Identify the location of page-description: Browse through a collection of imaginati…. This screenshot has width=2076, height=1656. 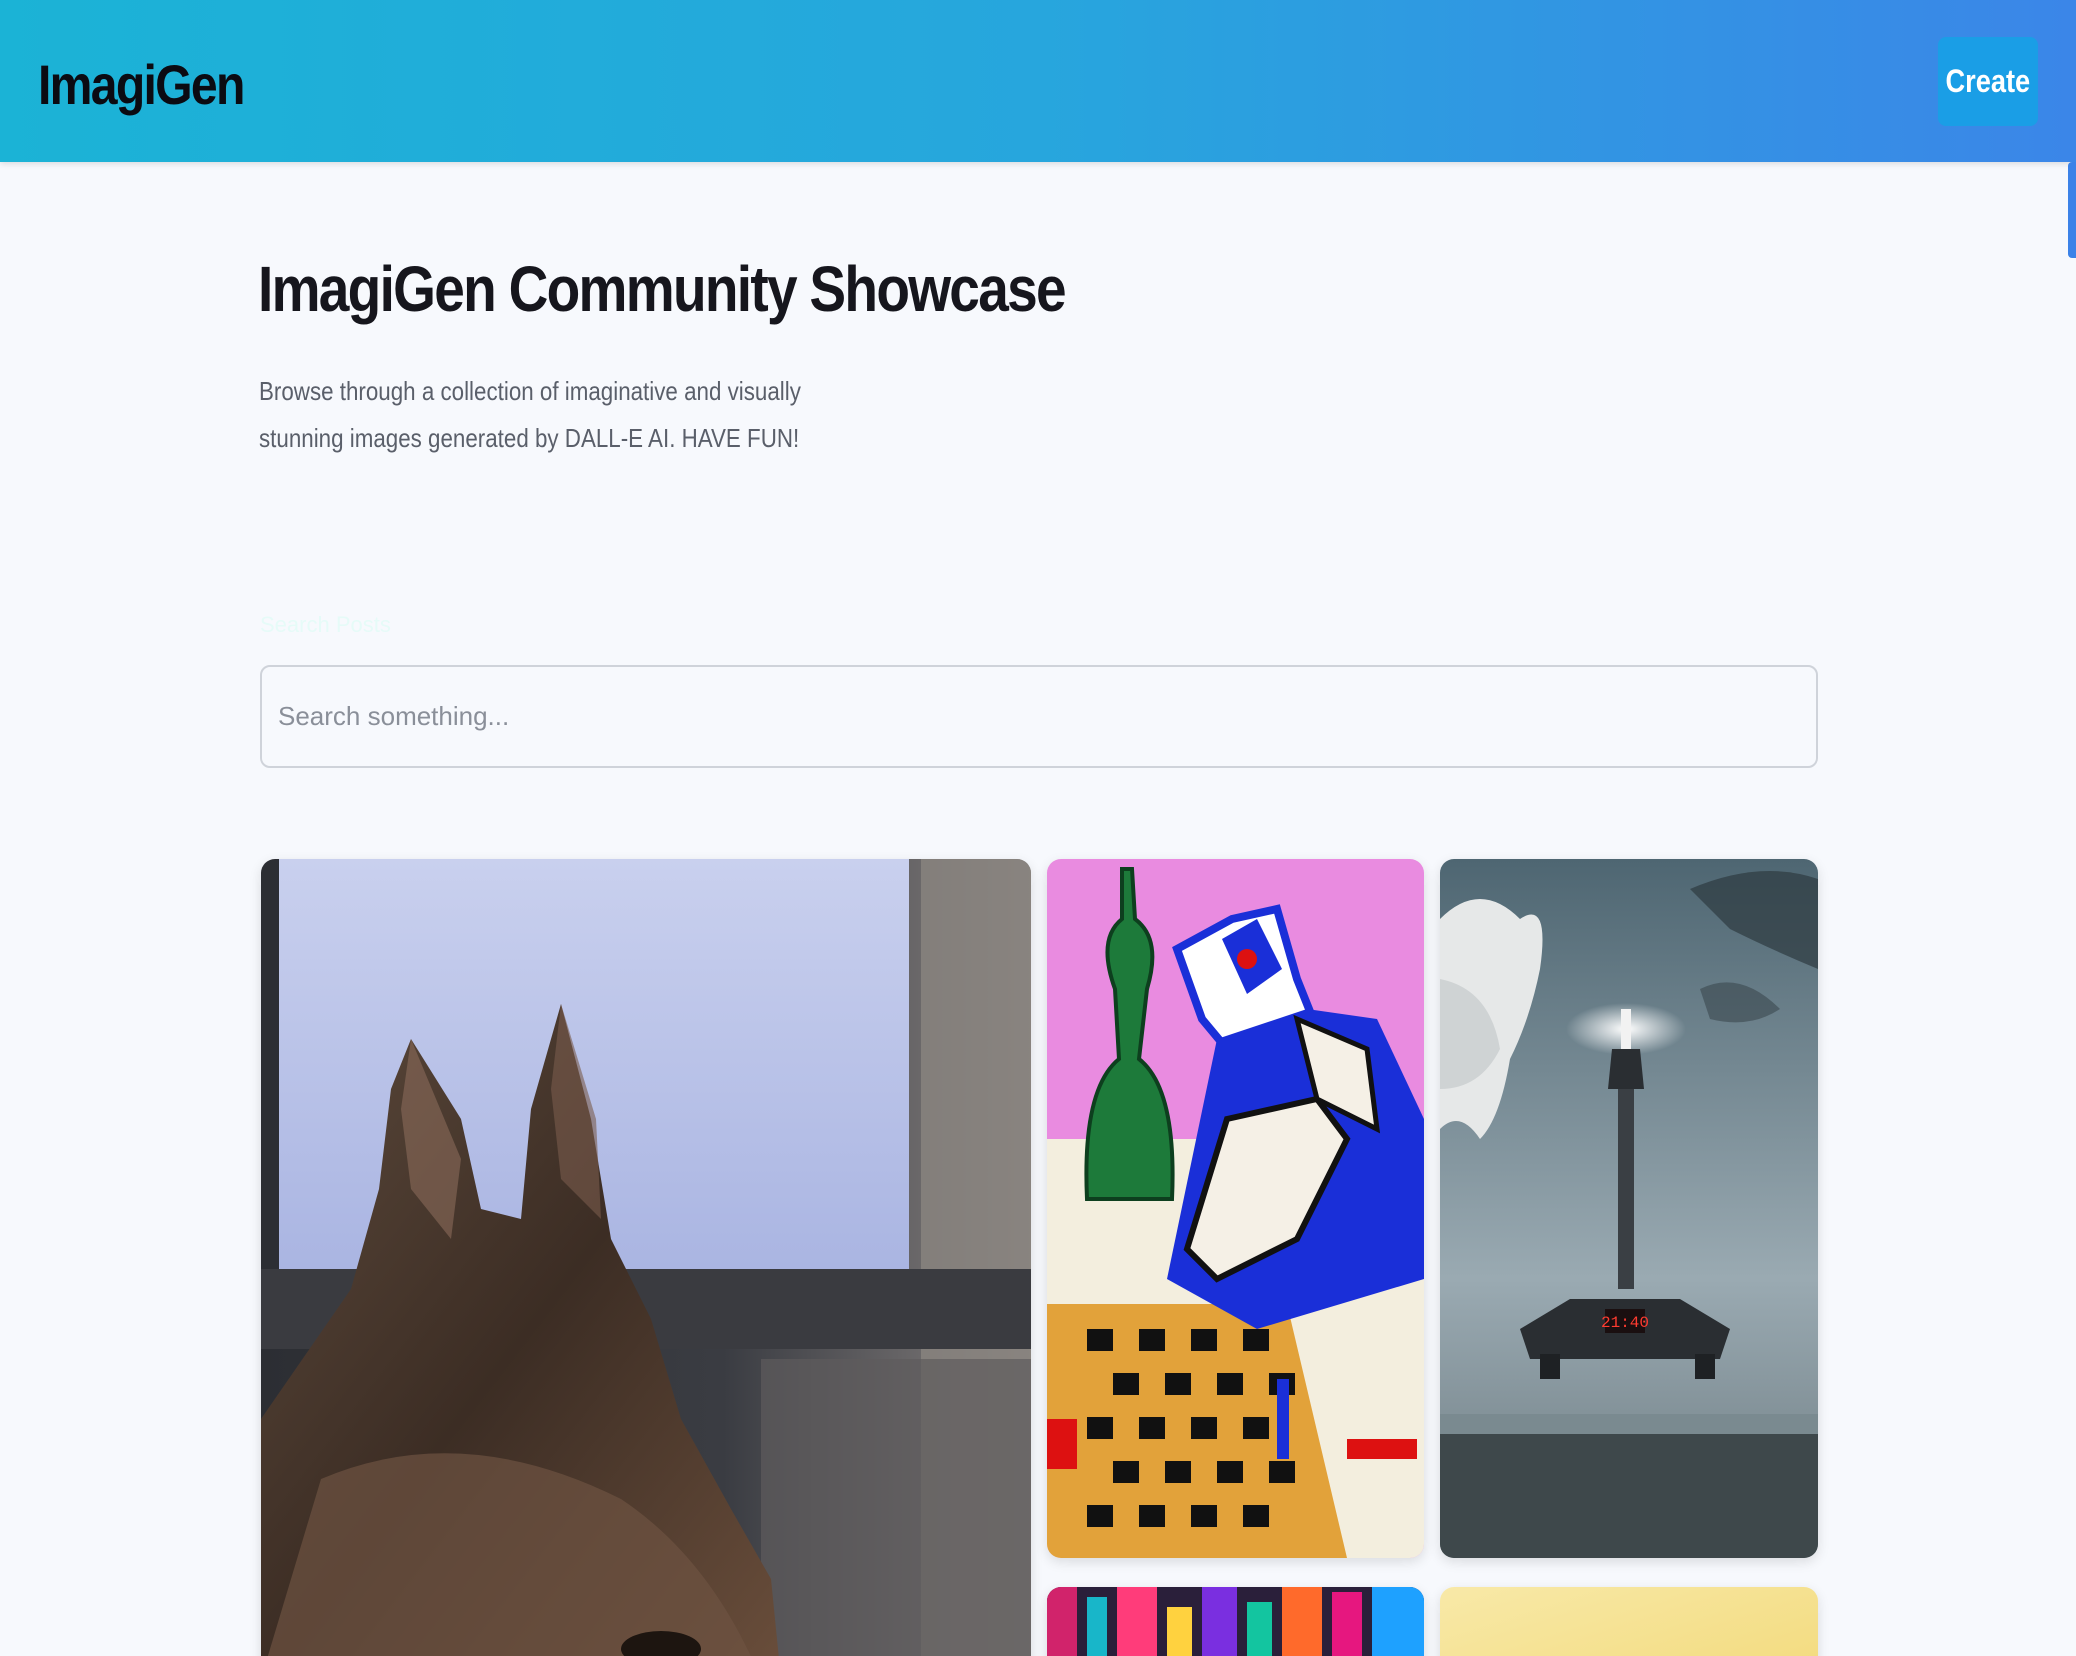
(530, 414).